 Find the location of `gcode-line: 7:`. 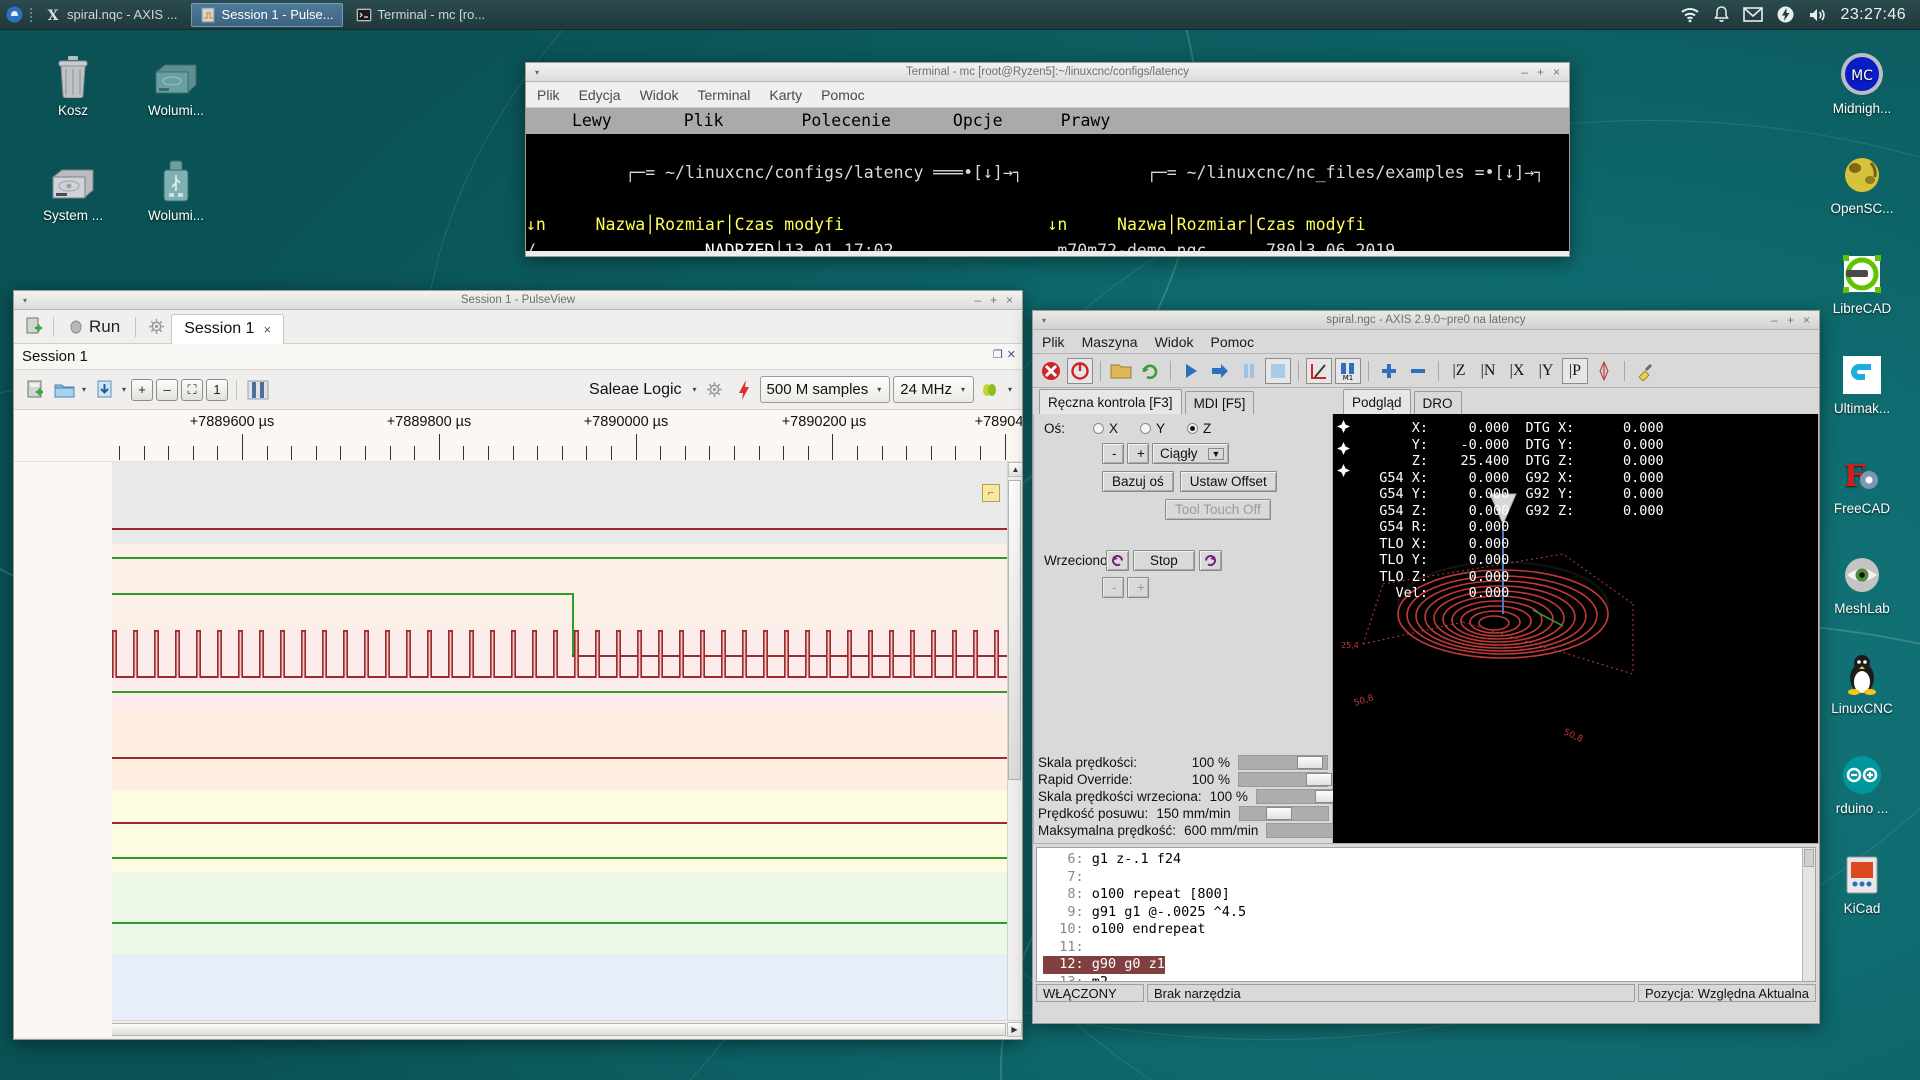

gcode-line: 7: is located at coordinates (1429, 878).